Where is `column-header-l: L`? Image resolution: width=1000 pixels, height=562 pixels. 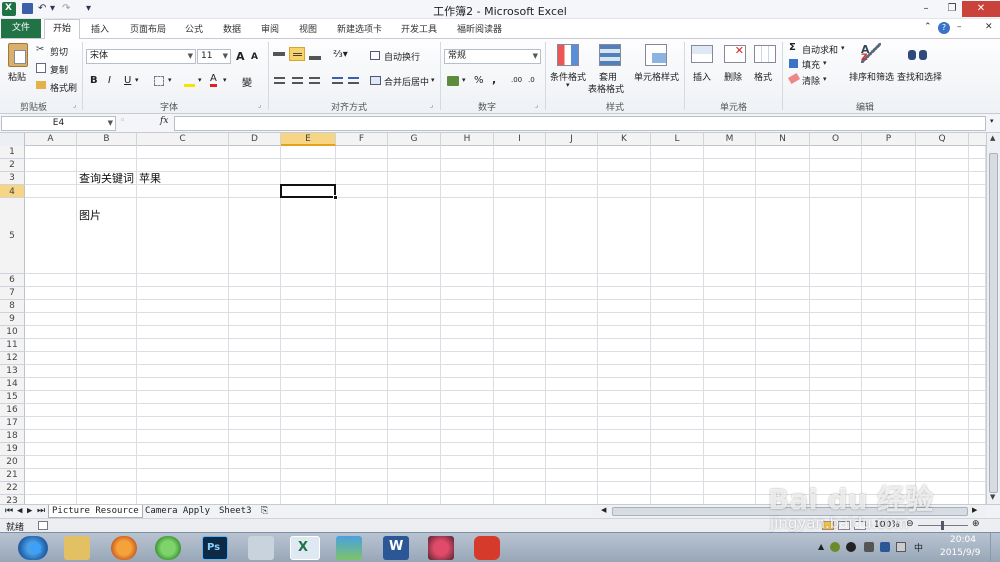 column-header-l: L is located at coordinates (677, 139).